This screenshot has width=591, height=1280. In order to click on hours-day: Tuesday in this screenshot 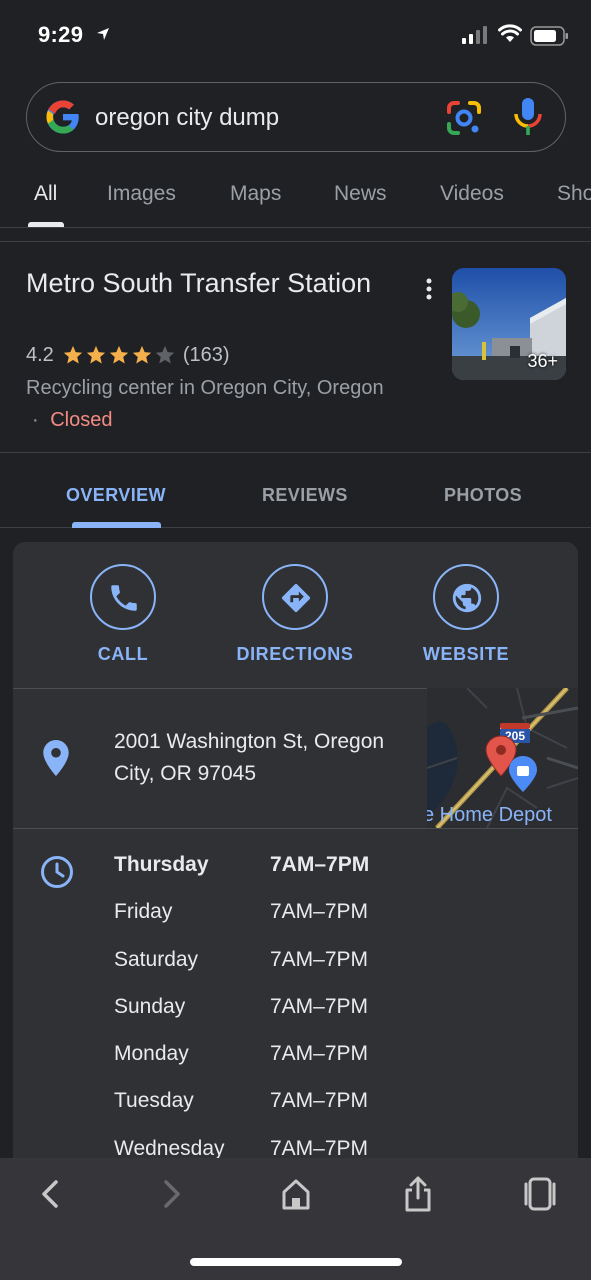, I will do `click(154, 1101)`.